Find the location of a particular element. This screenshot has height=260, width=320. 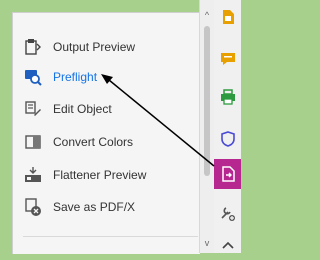

chevron-up-icon is located at coordinates (227, 245).